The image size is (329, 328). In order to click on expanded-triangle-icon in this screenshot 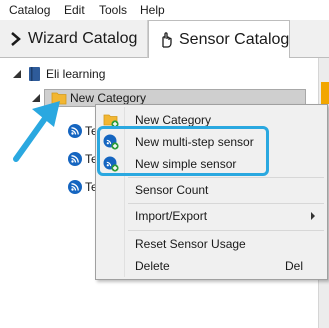, I will do `click(17, 74)`.